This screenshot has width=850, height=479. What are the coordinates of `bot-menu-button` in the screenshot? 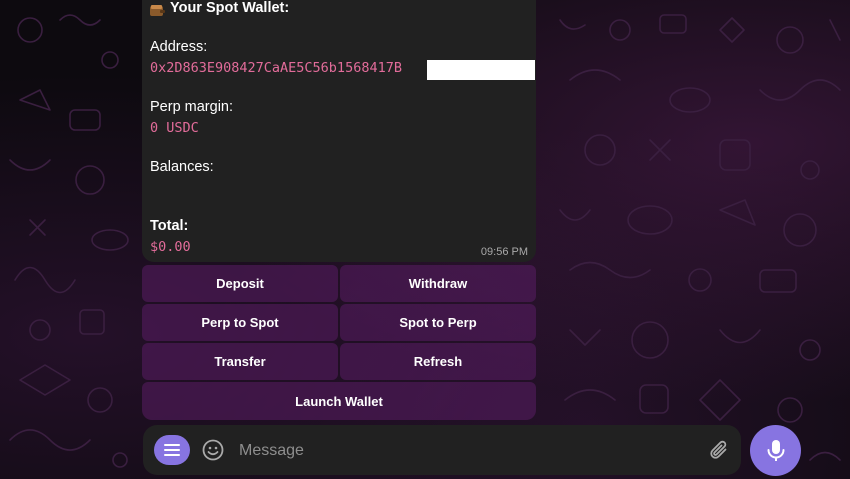 It's located at (172, 450).